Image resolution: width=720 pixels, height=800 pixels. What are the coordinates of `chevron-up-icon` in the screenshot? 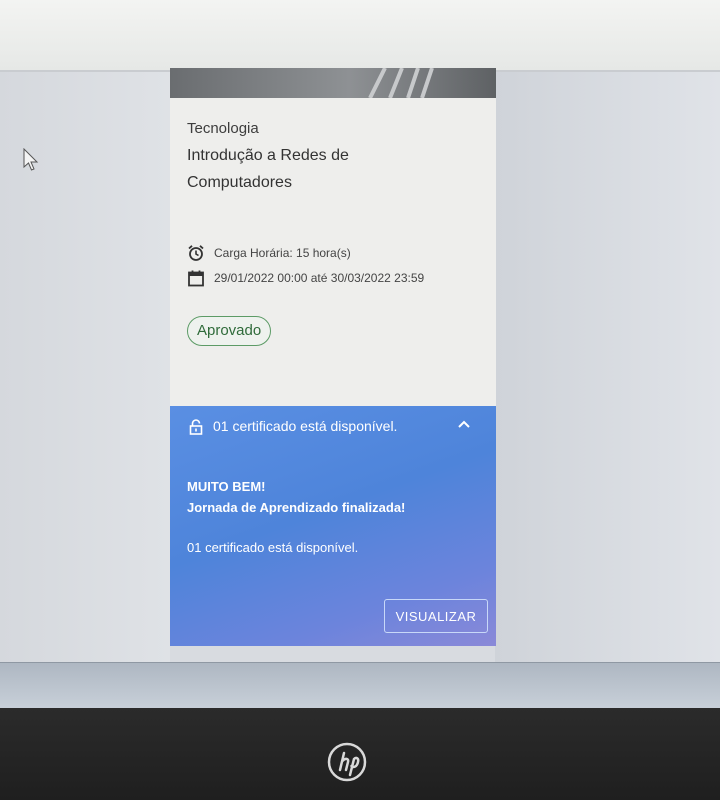 It's located at (464, 424).